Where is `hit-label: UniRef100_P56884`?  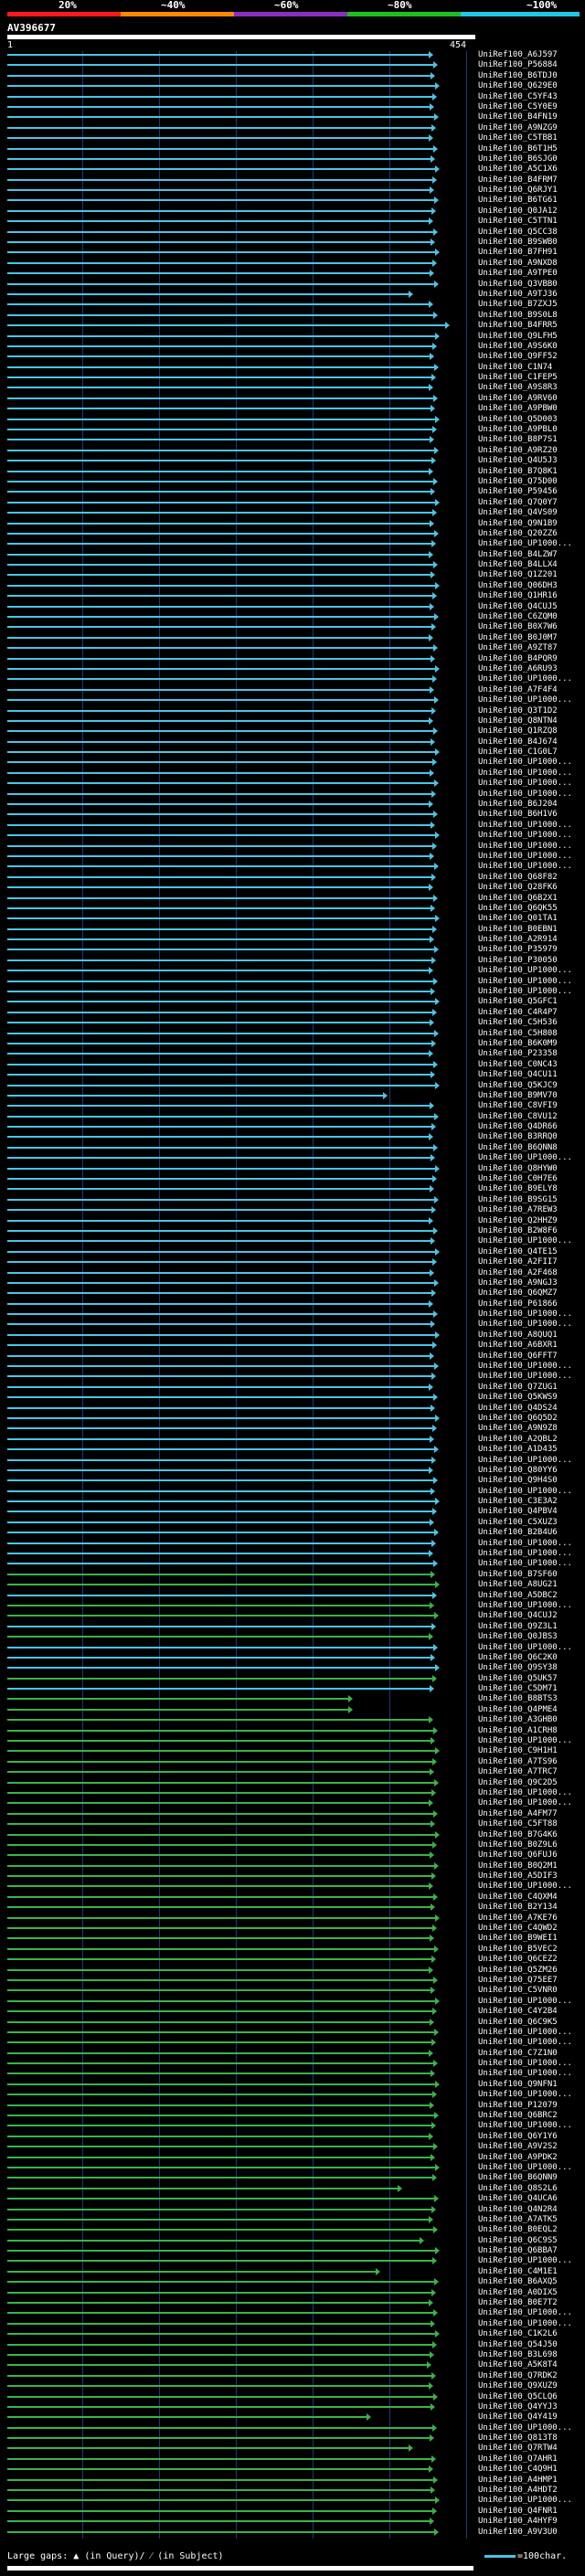 hit-label: UniRef100_P56884 is located at coordinates (518, 64).